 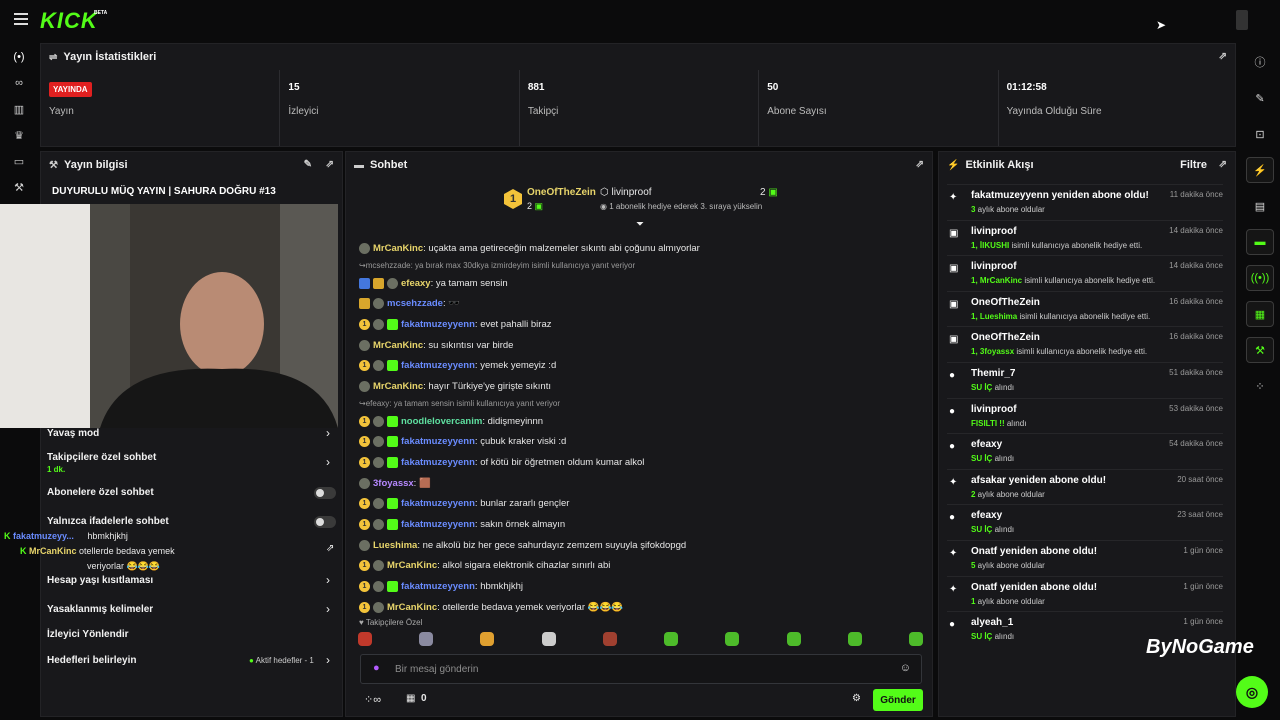 I want to click on chat-icon: ▬, so click(x=1260, y=242).